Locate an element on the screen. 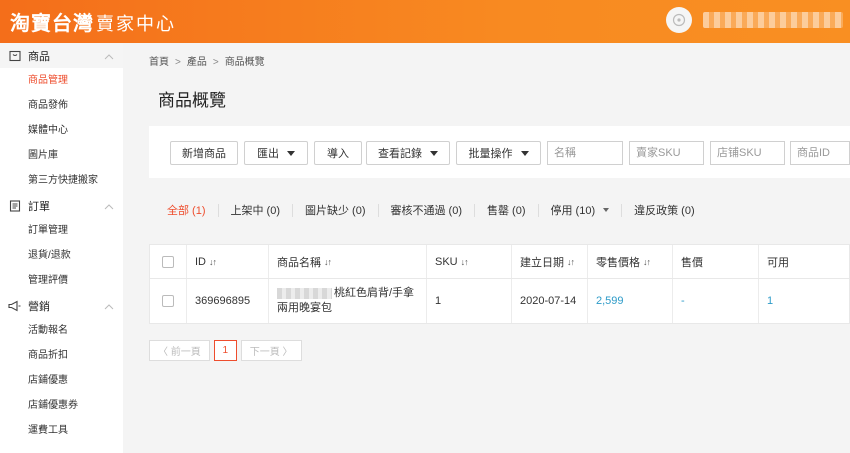 Image resolution: width=850 pixels, height=453 pixels. header-created-date: 建立日期 ↓↑ is located at coordinates (550, 261).